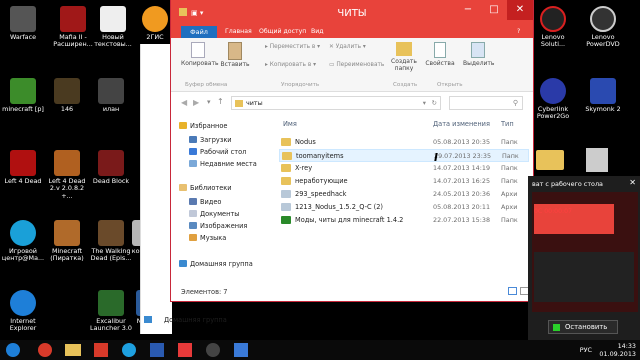 This screenshot has width=640, height=360. Describe the element at coordinates (507, 124) in the screenshot. I see `column-header-type: Тип` at that location.